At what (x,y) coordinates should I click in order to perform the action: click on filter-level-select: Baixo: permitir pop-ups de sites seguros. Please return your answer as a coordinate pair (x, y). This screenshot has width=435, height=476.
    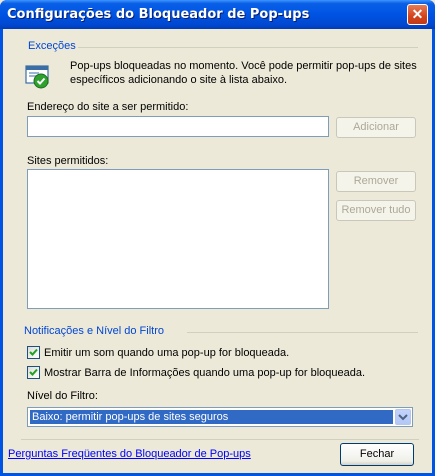
    Looking at the image, I should click on (220, 417).